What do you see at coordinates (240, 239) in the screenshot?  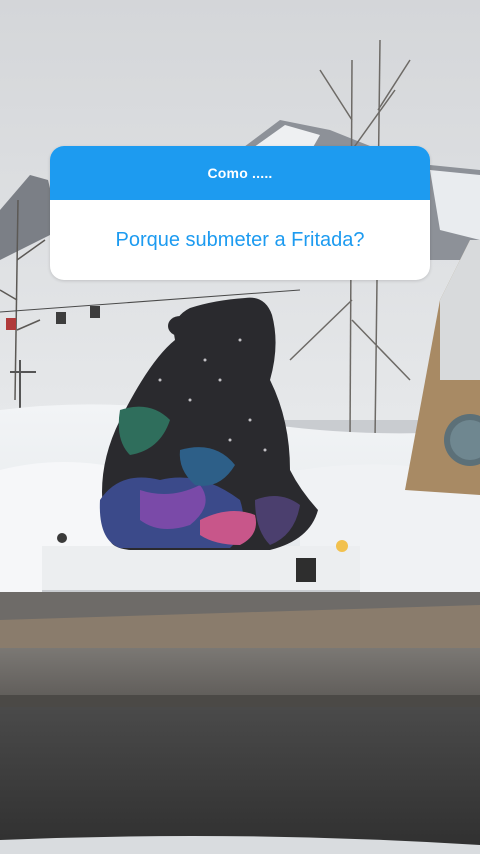 I see `question-sticker-answer: Porque submeter a Fritada?` at bounding box center [240, 239].